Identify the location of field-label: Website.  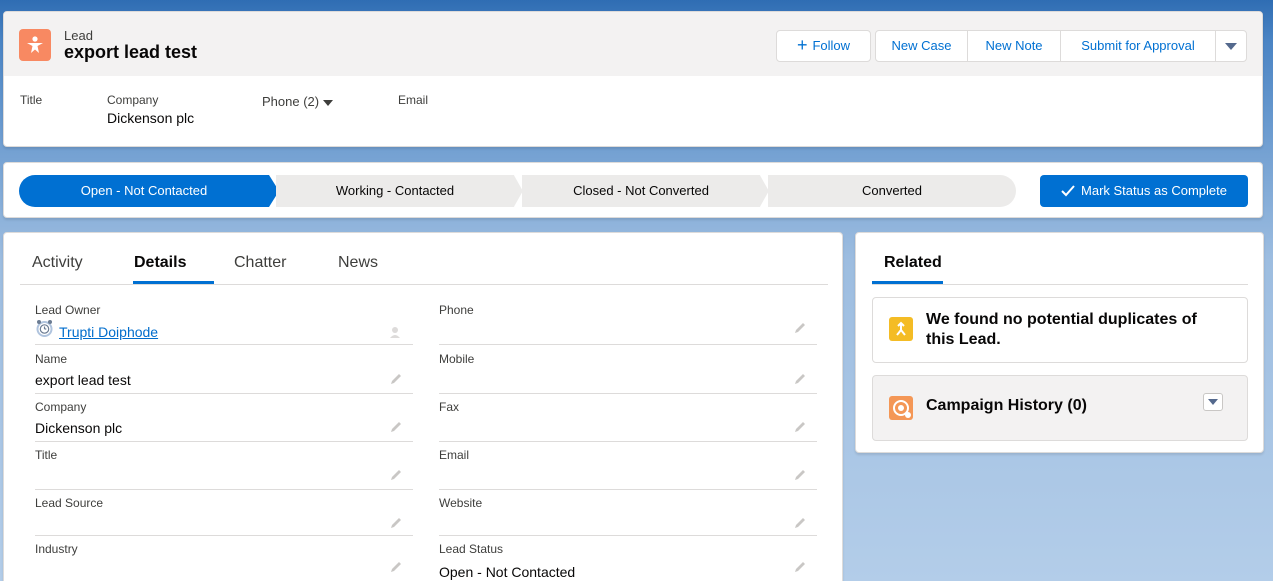
(461, 503).